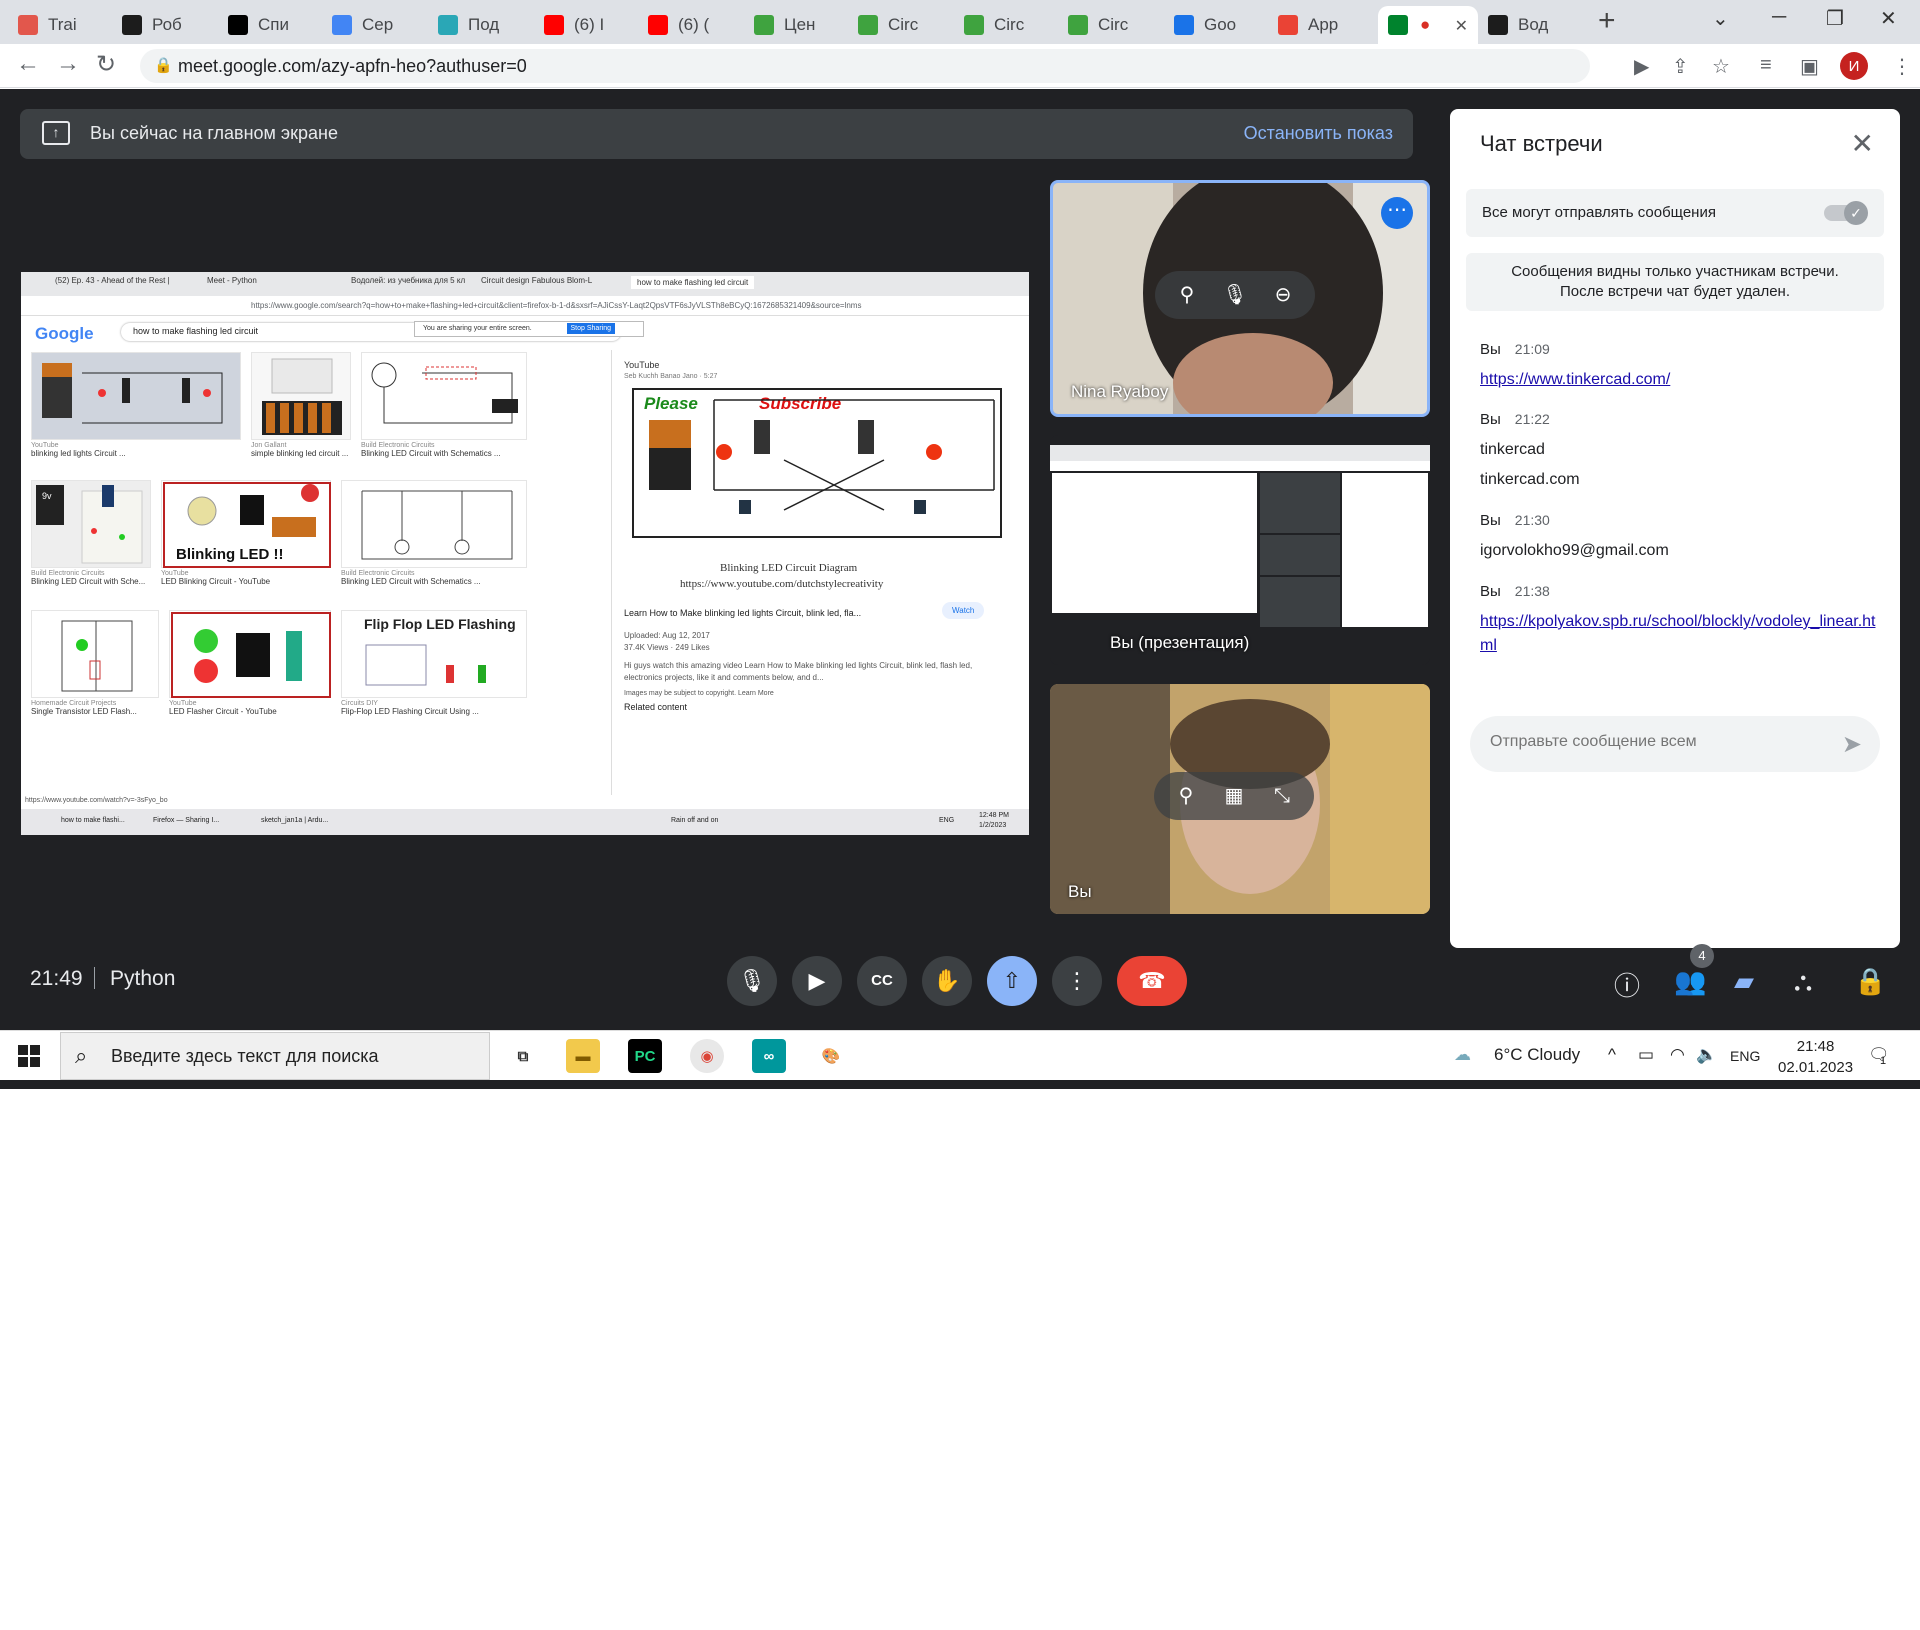 This screenshot has height=1630, width=1920. Describe the element at coordinates (374, 25) in the screenshot. I see `browser-tab: Сер` at that location.